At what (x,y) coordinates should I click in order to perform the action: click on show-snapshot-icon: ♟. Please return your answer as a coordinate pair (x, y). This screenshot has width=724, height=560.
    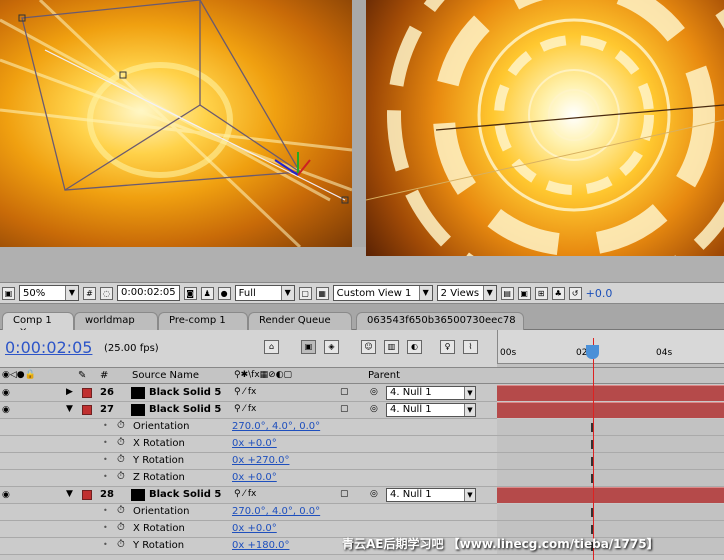
    Looking at the image, I should click on (207, 293).